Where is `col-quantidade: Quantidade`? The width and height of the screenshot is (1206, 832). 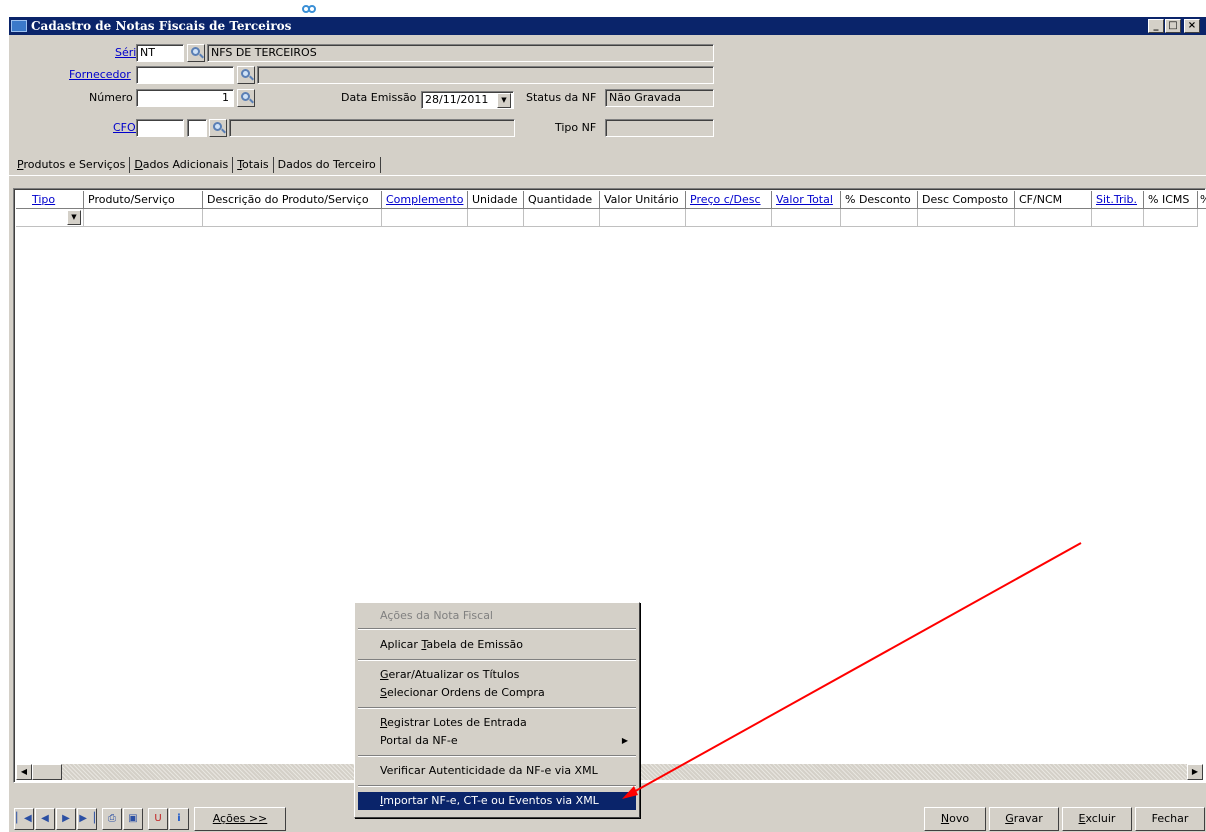 col-quantidade: Quantidade is located at coordinates (562, 200).